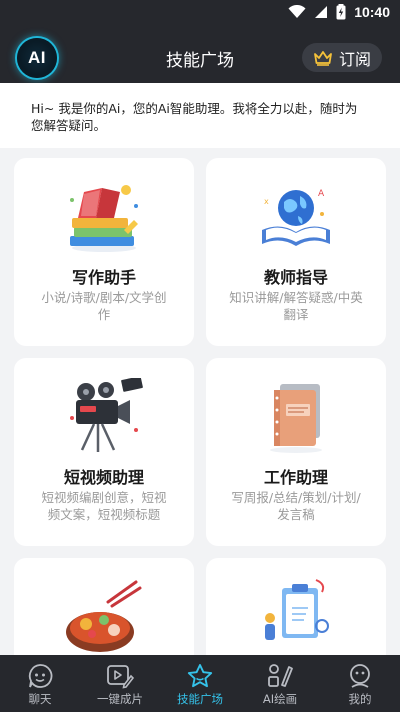 This screenshot has height=712, width=400. I want to click on nav-item-skills: 技能广场, so click(200, 683).